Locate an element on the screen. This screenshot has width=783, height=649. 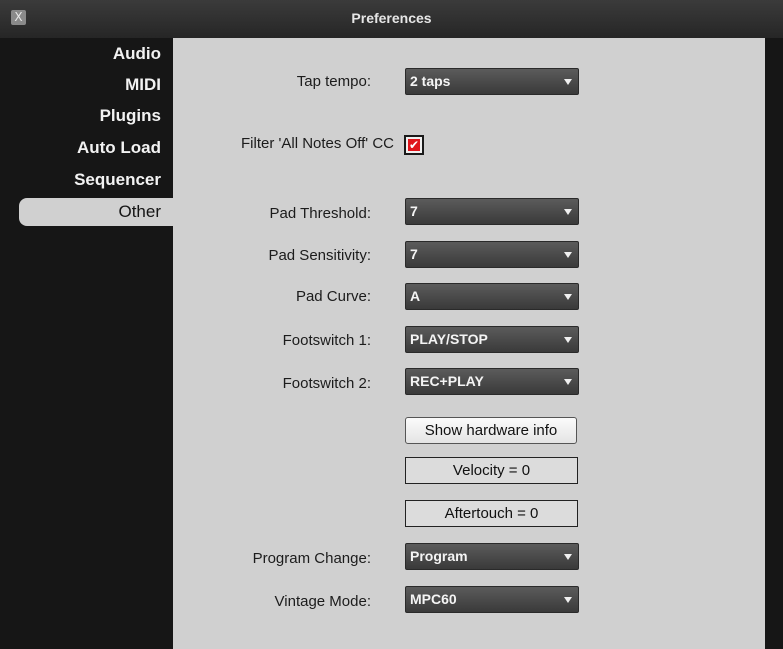
pad-threshold-value: 7 is located at coordinates (414, 211).